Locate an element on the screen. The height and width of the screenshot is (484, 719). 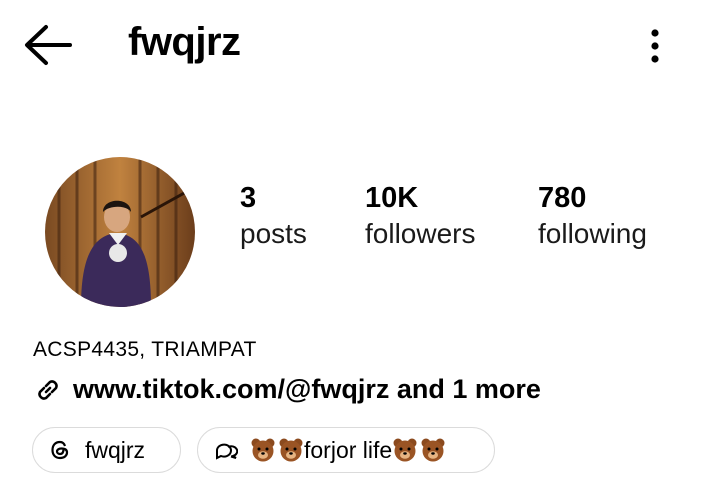
vertical-ellipsis-icon is located at coordinates (655, 46).